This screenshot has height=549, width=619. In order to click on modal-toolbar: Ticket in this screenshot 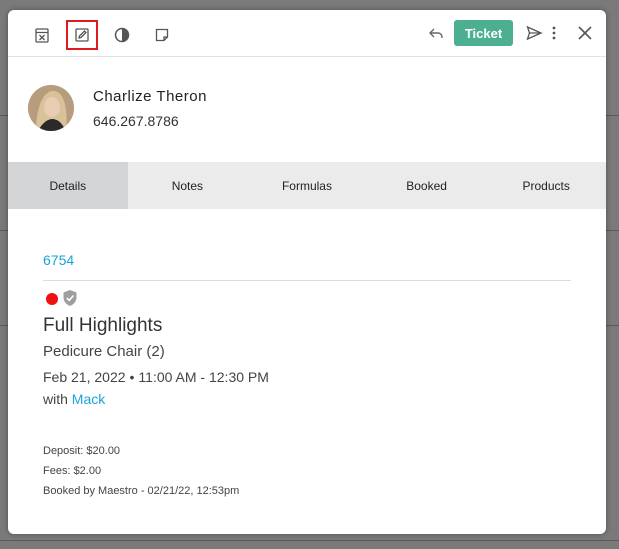, I will do `click(307, 33)`.